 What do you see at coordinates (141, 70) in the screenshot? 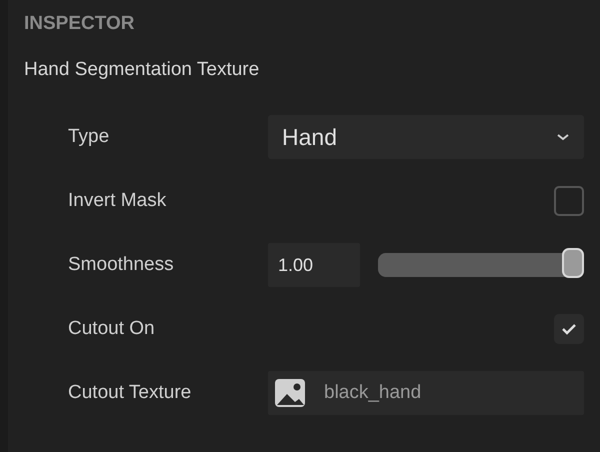
I see `component-title: Hand Segmentation Texture` at bounding box center [141, 70].